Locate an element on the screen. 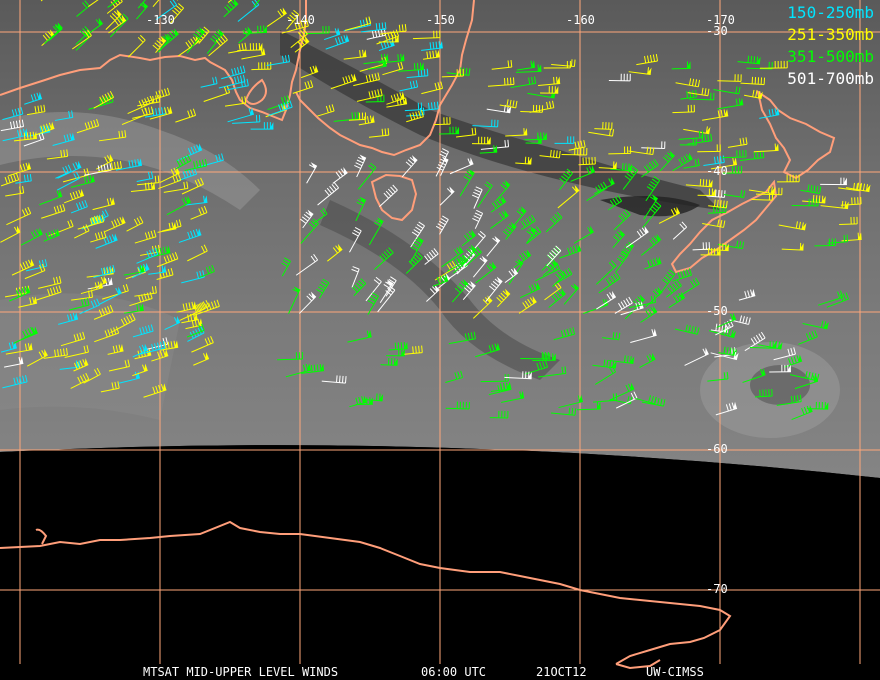 This screenshot has width=880, height=680. legend-351-500: 351-500mb is located at coordinates (830, 56).